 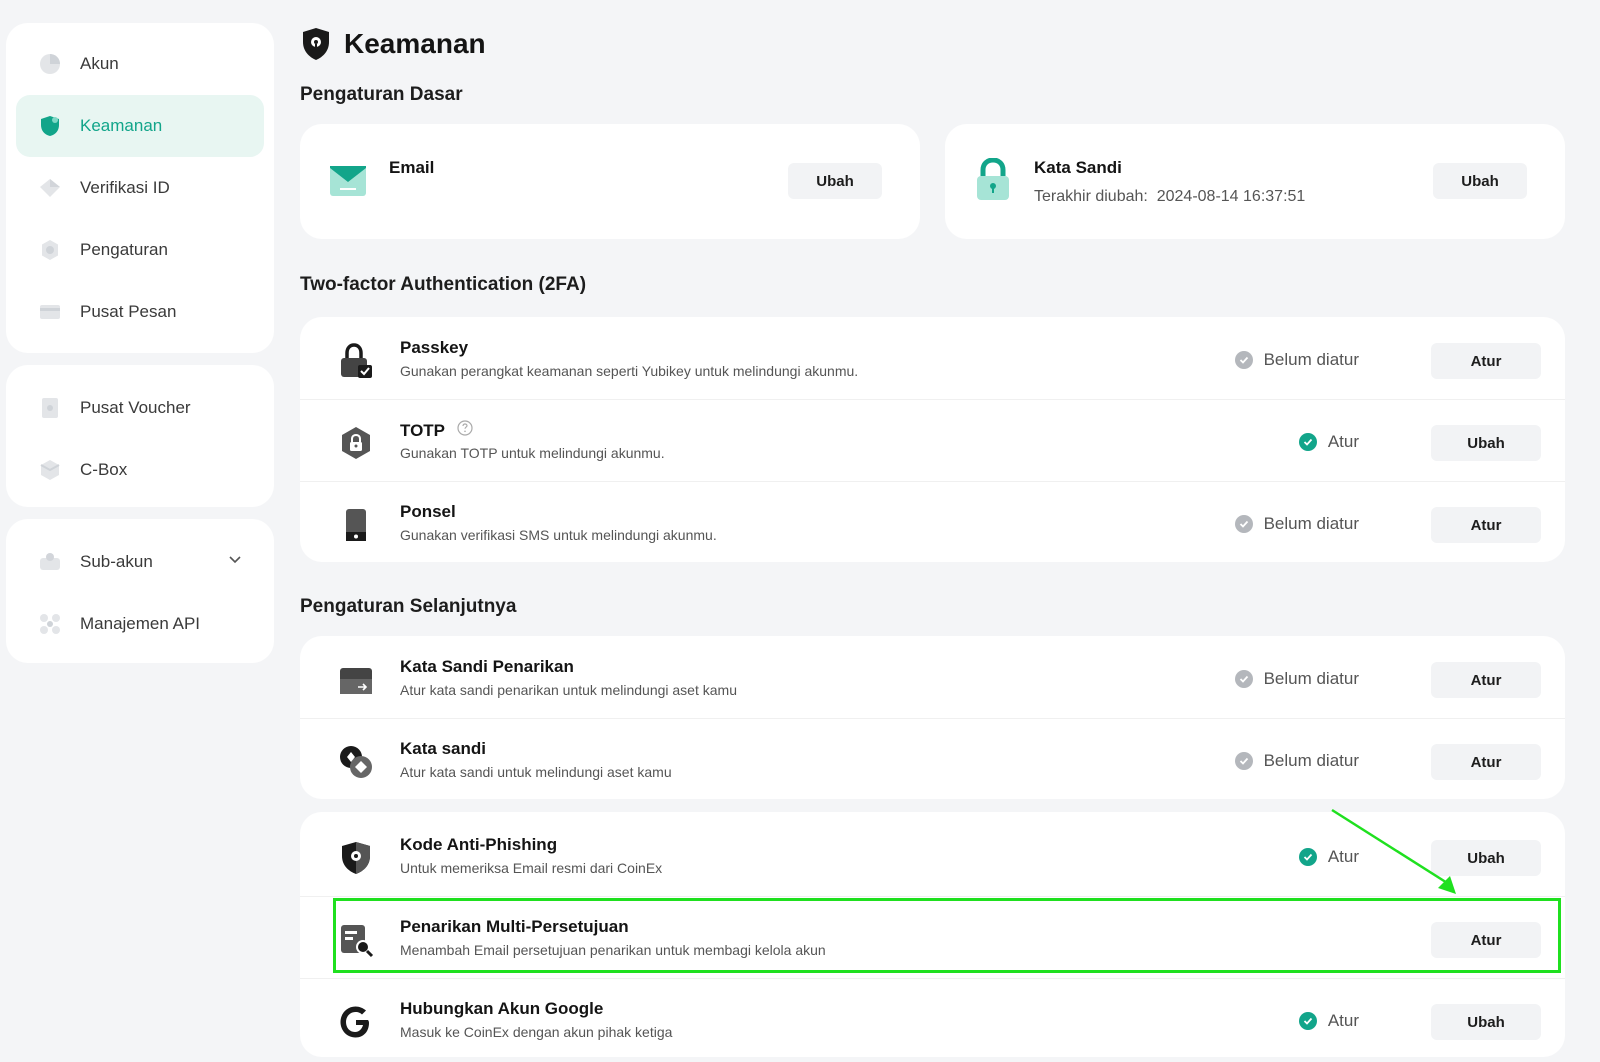 I want to click on google-icon, so click(x=356, y=1022).